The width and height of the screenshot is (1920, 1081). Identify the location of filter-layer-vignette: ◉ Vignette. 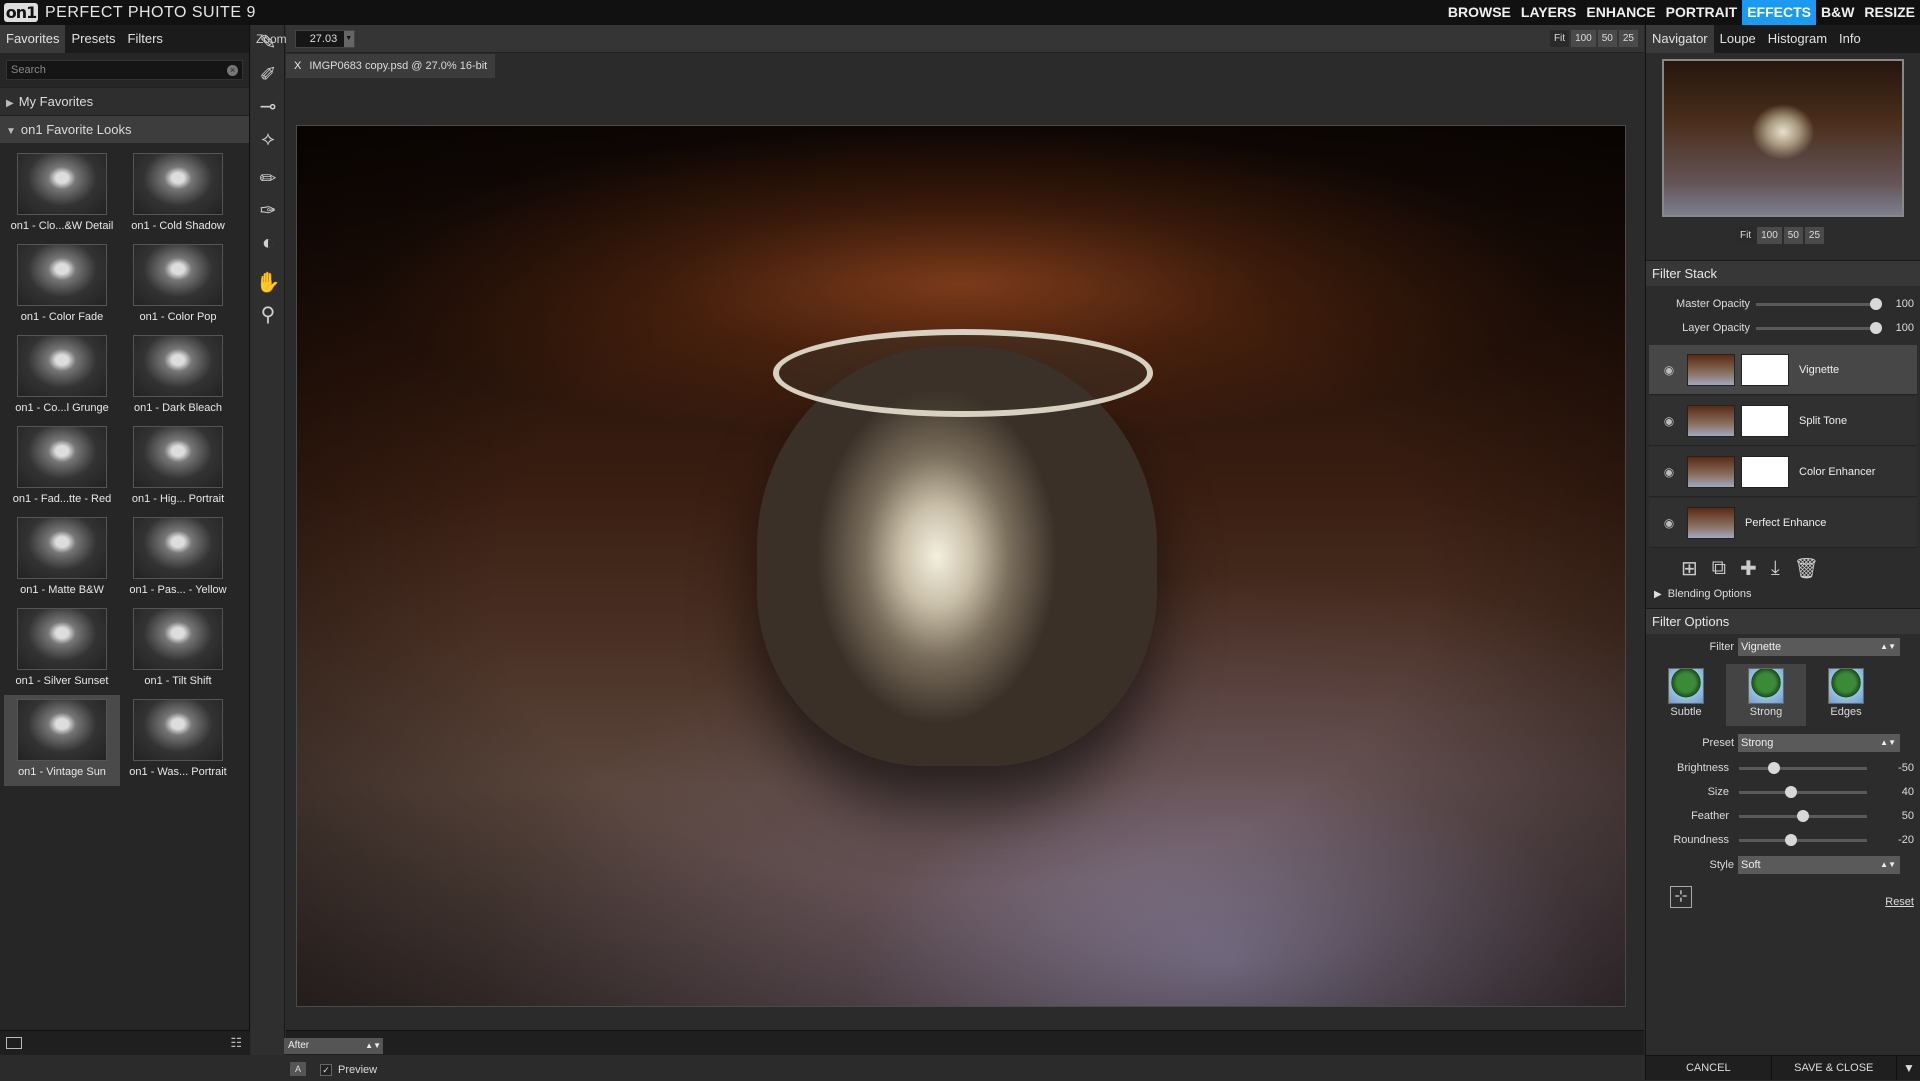
(1783, 370).